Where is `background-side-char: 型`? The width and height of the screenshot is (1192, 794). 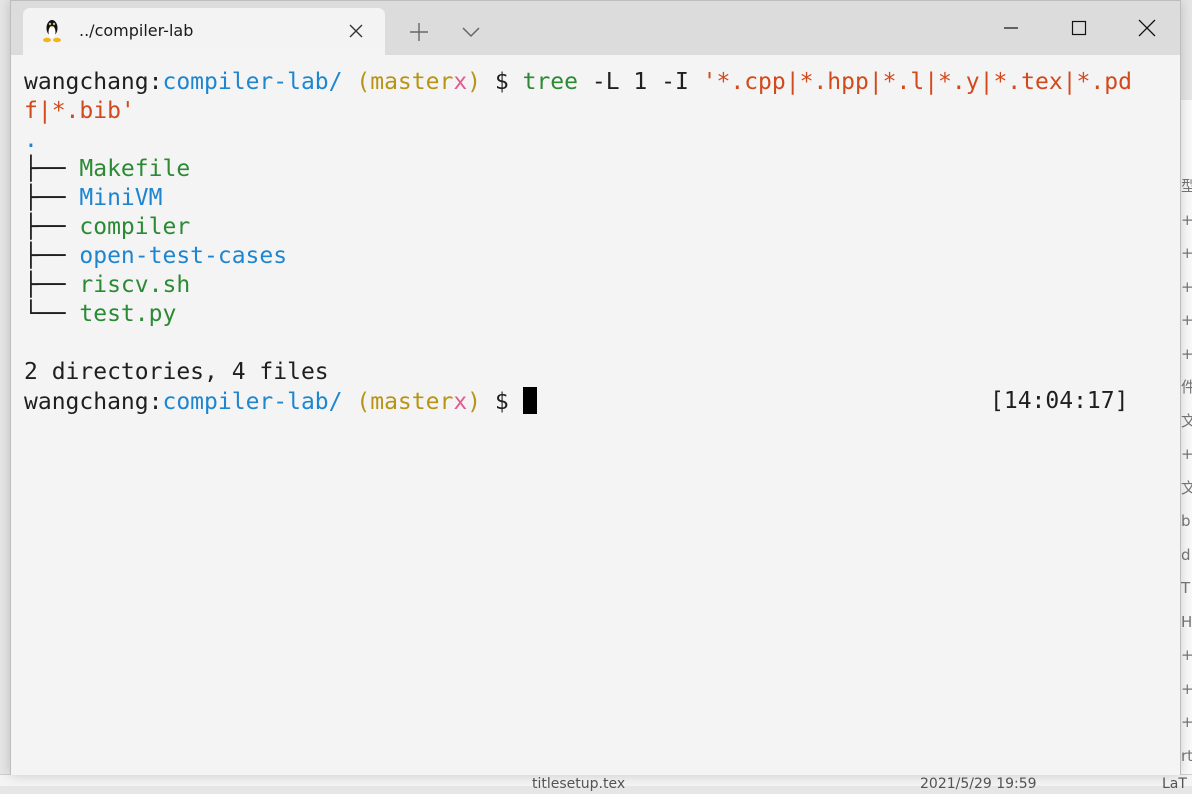 background-side-char: 型 is located at coordinates (1186, 186).